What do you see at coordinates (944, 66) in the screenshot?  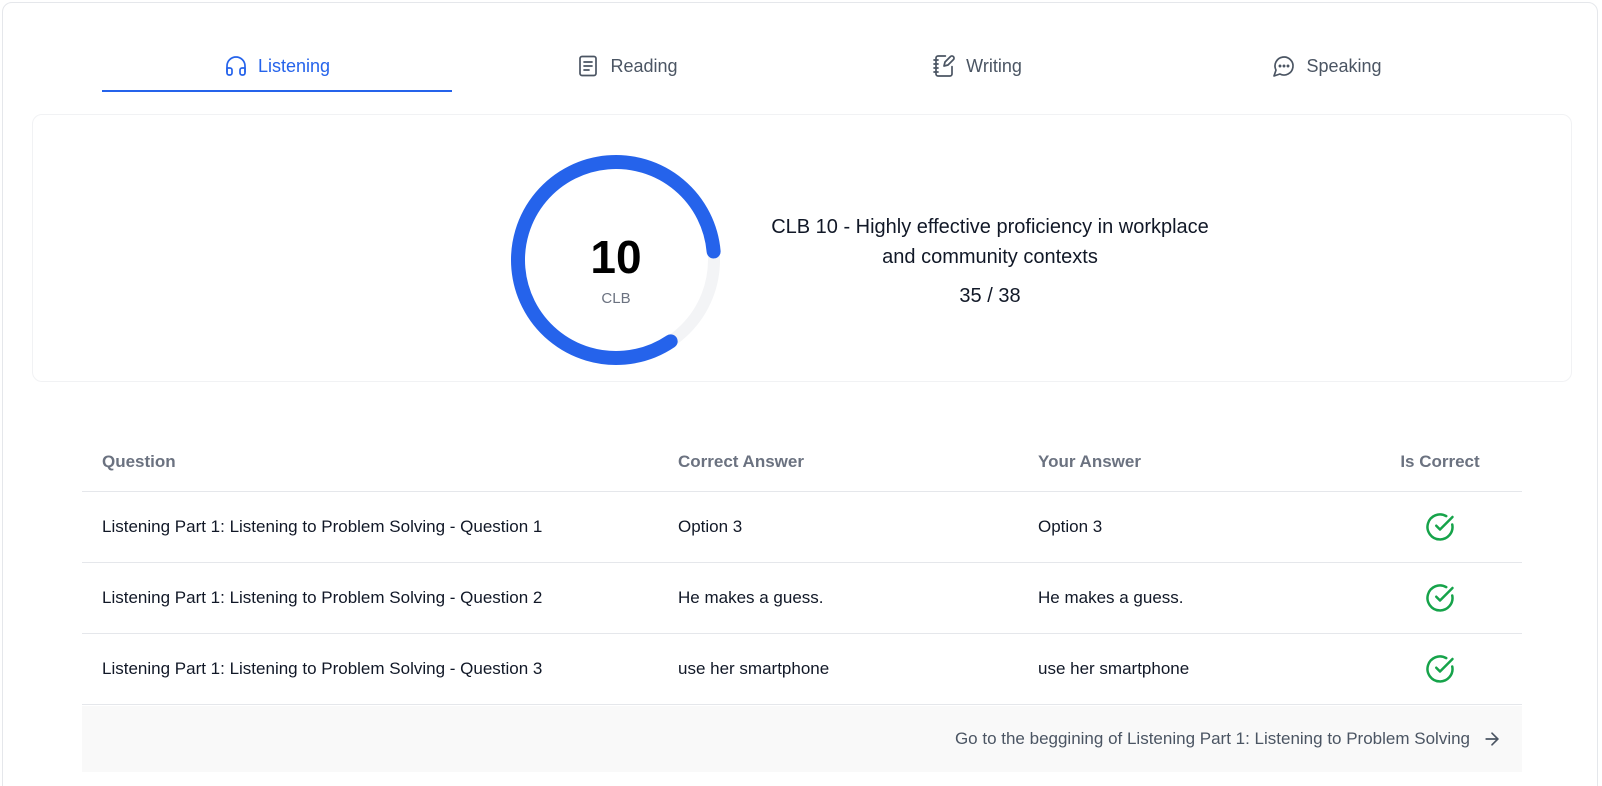 I see `notebook-pen-icon` at bounding box center [944, 66].